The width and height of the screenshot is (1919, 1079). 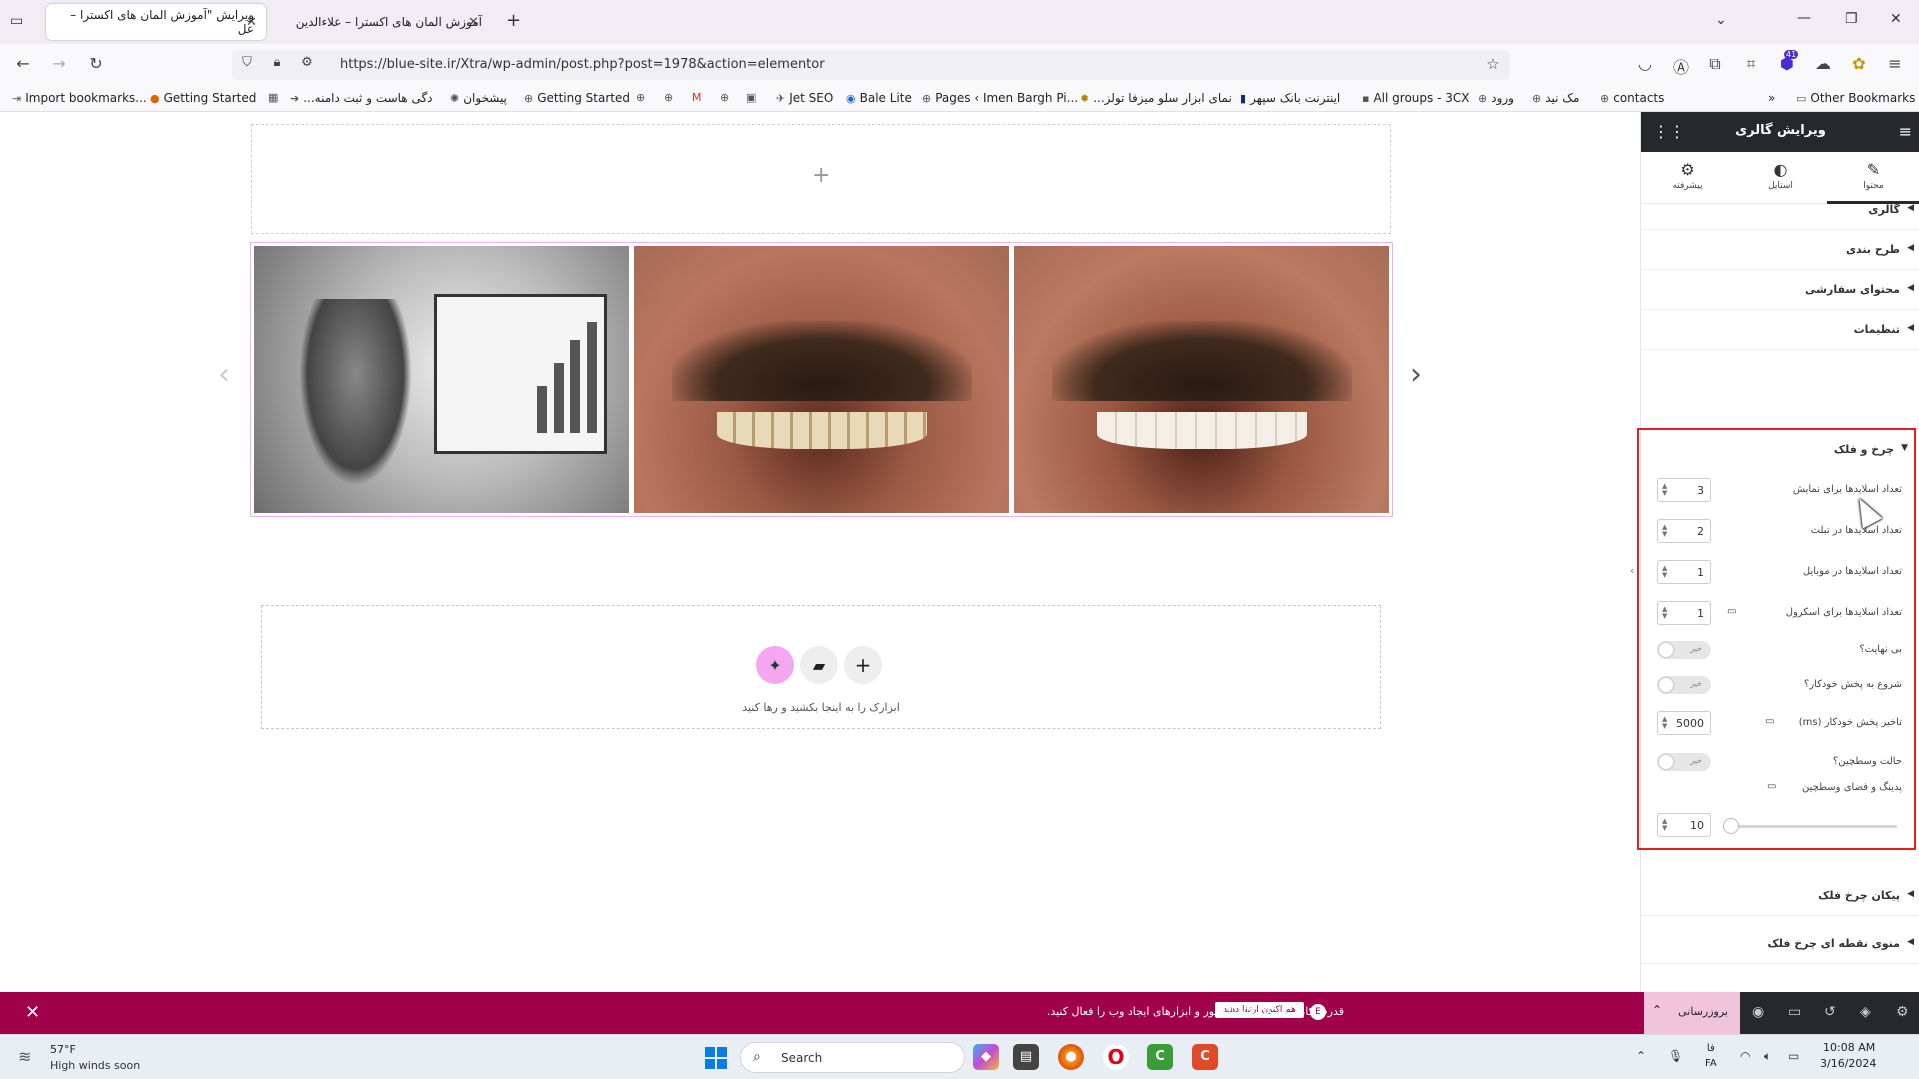 What do you see at coordinates (804, 98) in the screenshot?
I see `bookmark-item: ✈ Jet SEO` at bounding box center [804, 98].